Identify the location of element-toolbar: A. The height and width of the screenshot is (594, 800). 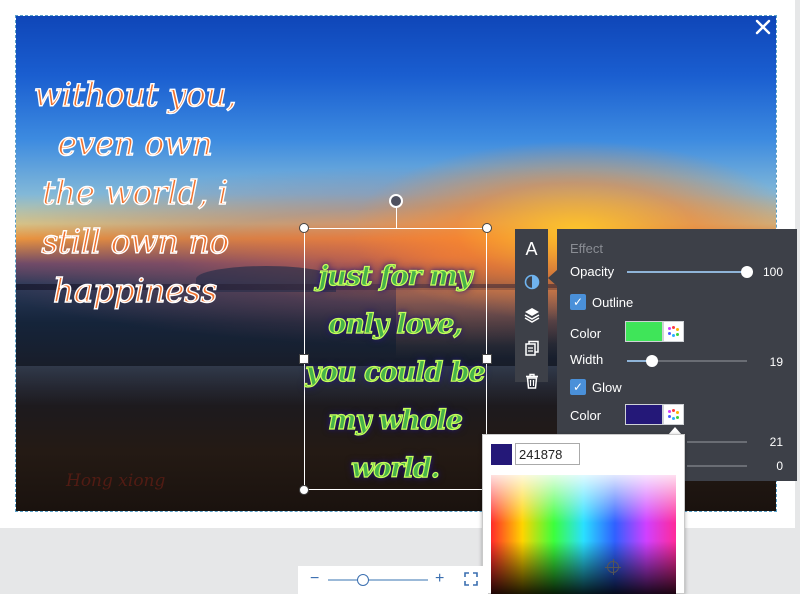
(531, 309).